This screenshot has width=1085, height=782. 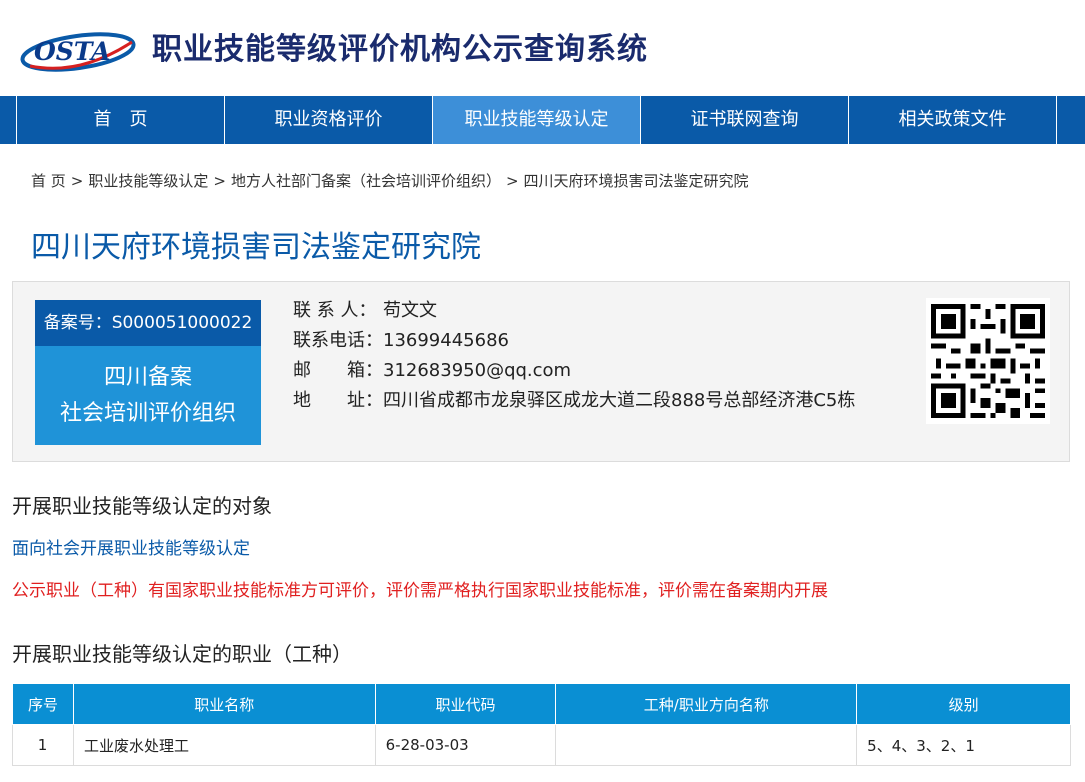 I want to click on contact-email-label: 邮 箱：, so click(x=338, y=370).